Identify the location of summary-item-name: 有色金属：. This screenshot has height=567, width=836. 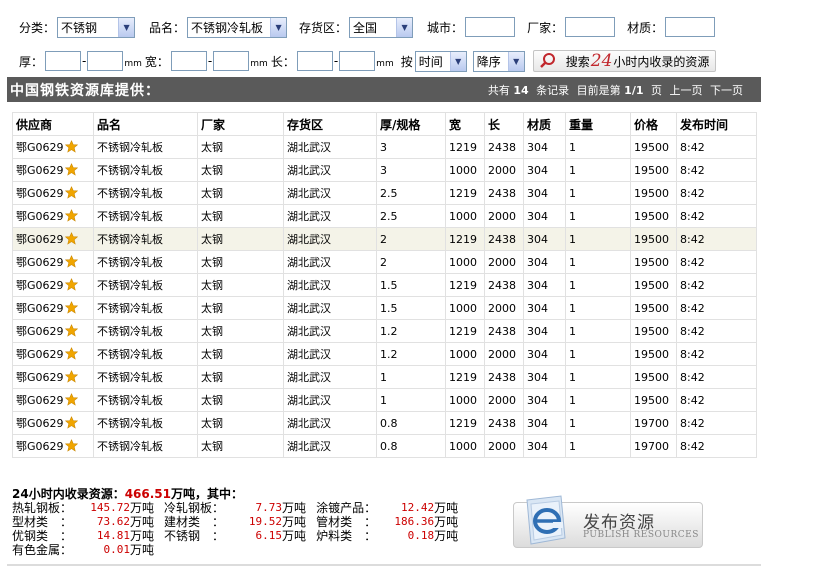
(45, 550).